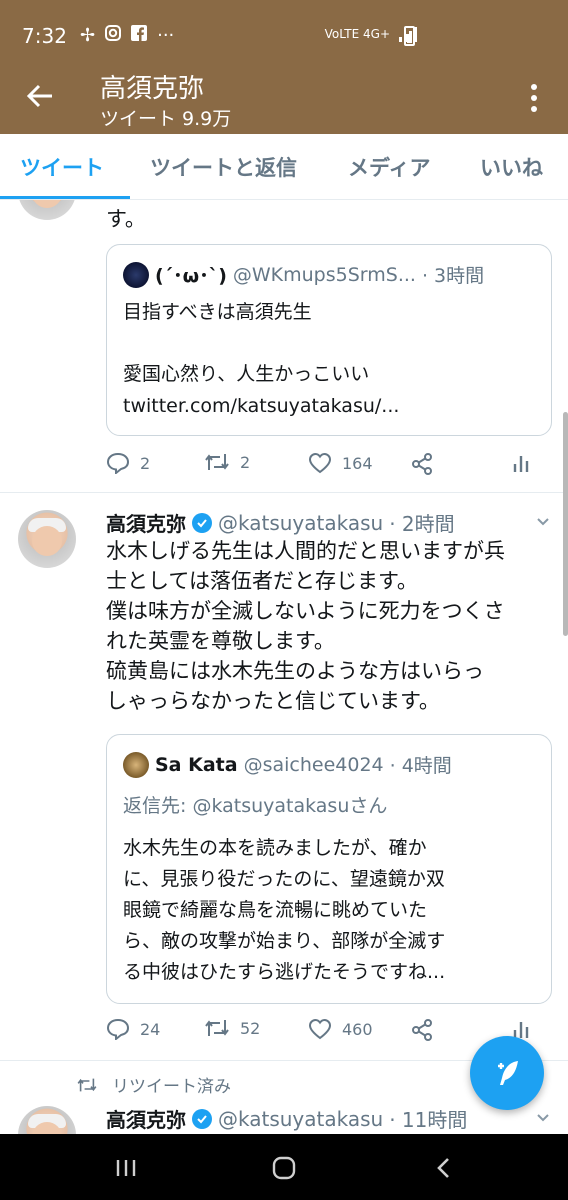 The width and height of the screenshot is (568, 1200). I want to click on recent-apps-button, so click(126, 1168).